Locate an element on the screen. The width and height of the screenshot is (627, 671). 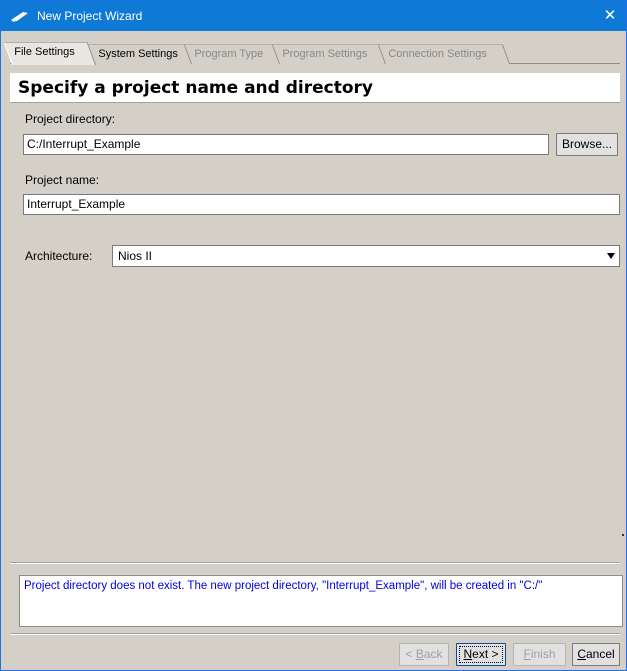
chevron-down-icon is located at coordinates (611, 256).